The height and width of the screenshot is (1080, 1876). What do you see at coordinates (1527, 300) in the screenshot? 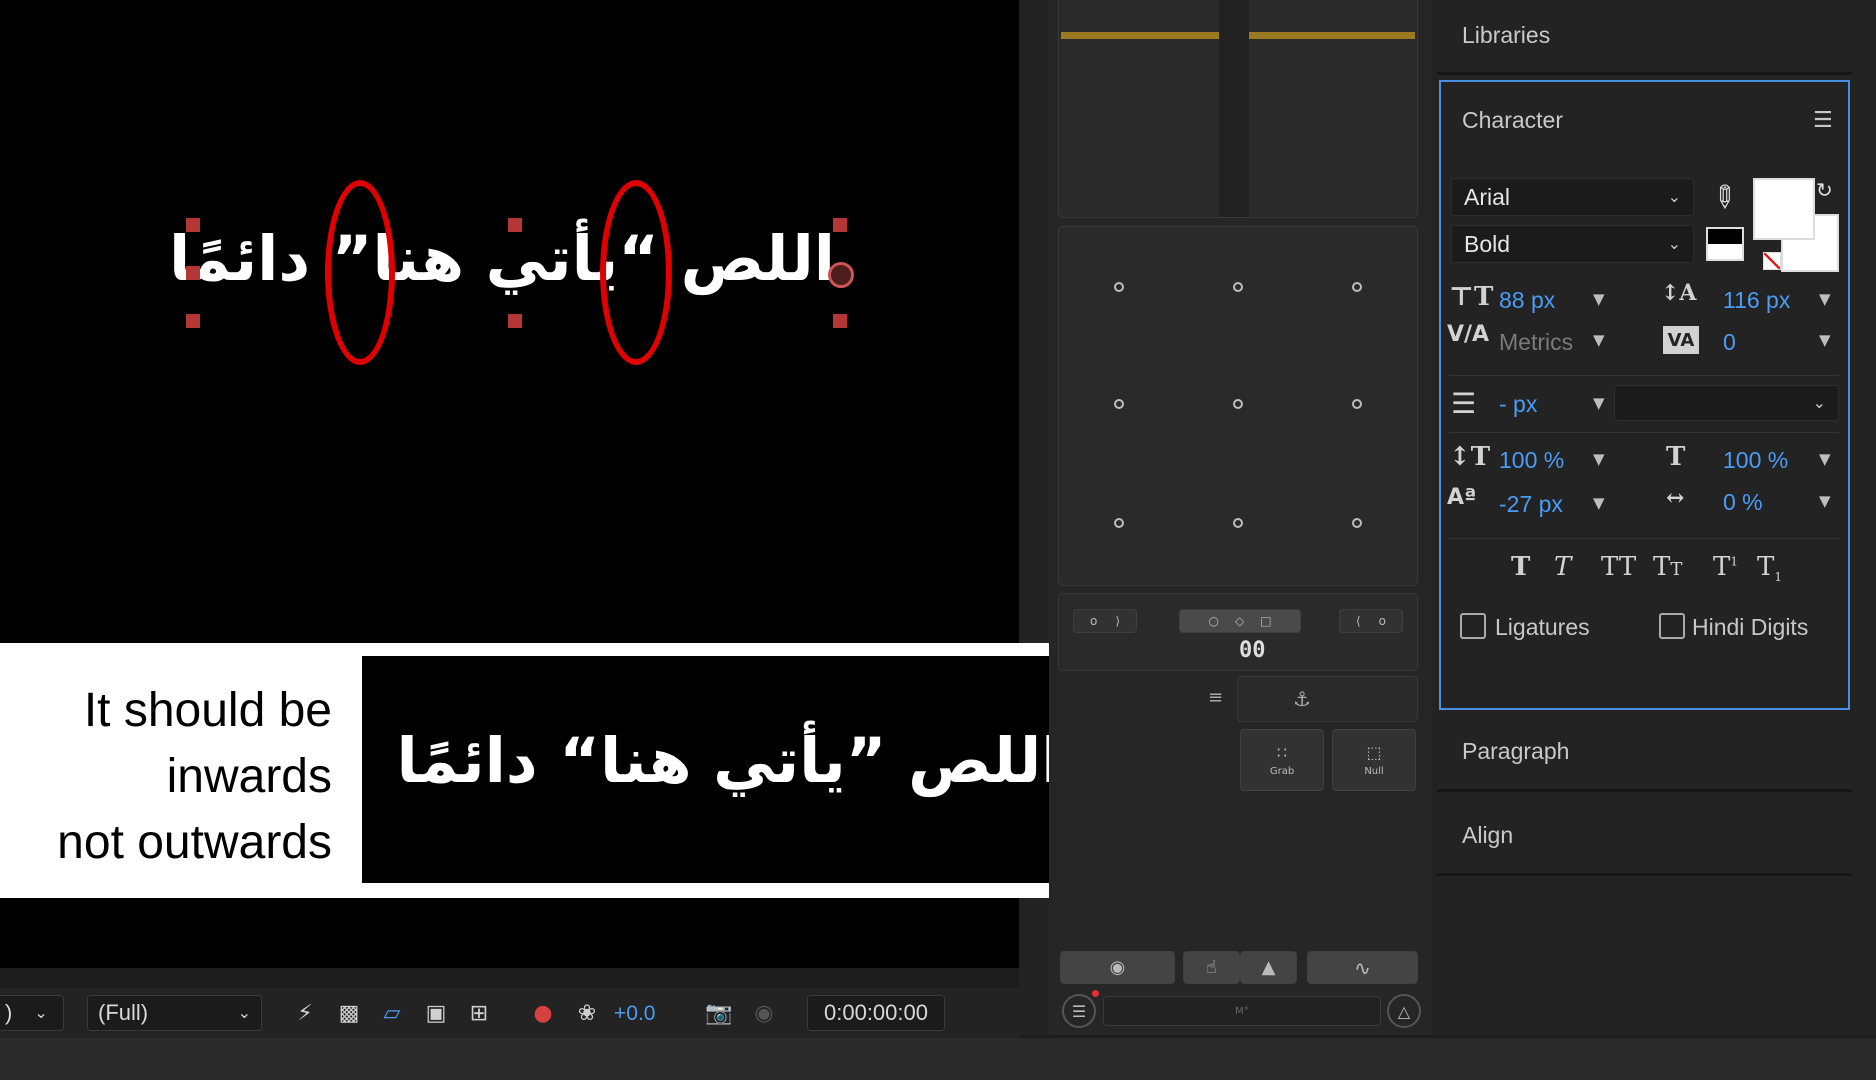
I see `font-size-value: 88 px` at bounding box center [1527, 300].